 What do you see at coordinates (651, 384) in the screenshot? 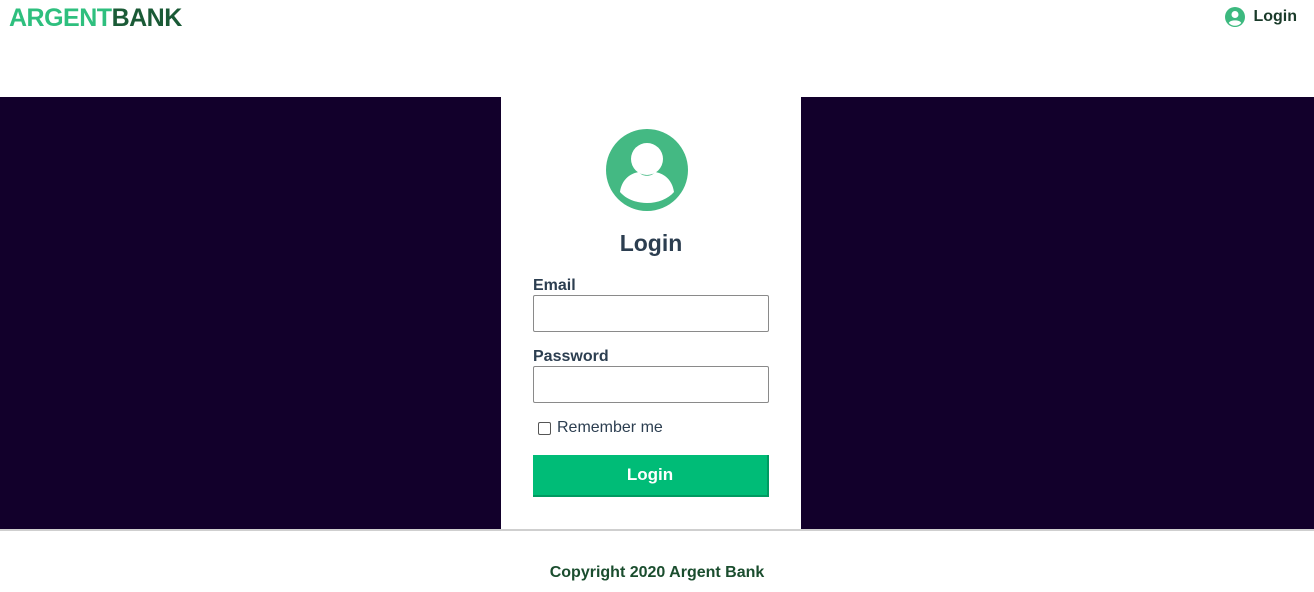
I see `password-input` at bounding box center [651, 384].